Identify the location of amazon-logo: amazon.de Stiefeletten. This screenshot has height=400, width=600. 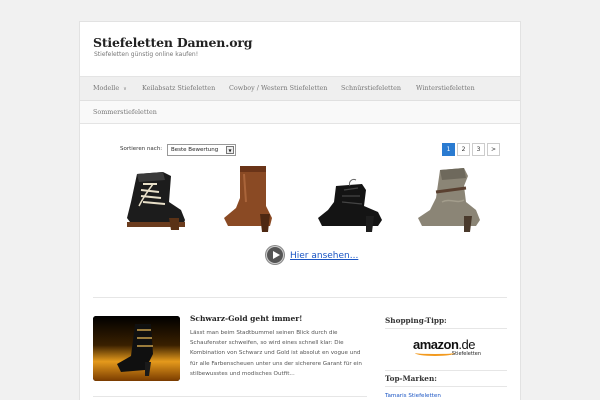
(448, 350).